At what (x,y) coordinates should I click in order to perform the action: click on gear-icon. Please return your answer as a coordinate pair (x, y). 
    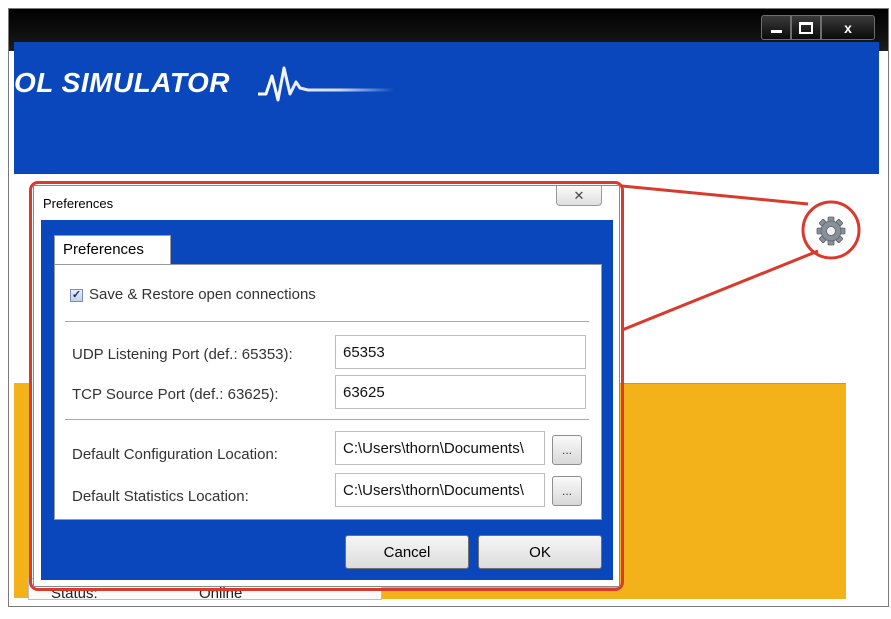
    Looking at the image, I should click on (831, 231).